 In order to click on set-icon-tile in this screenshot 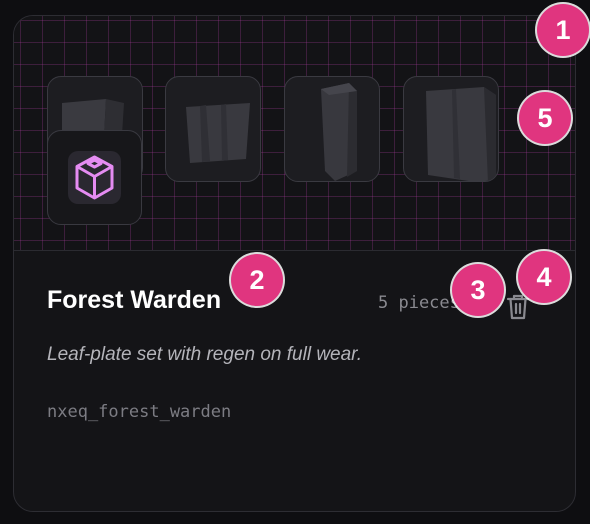, I will do `click(94, 177)`.